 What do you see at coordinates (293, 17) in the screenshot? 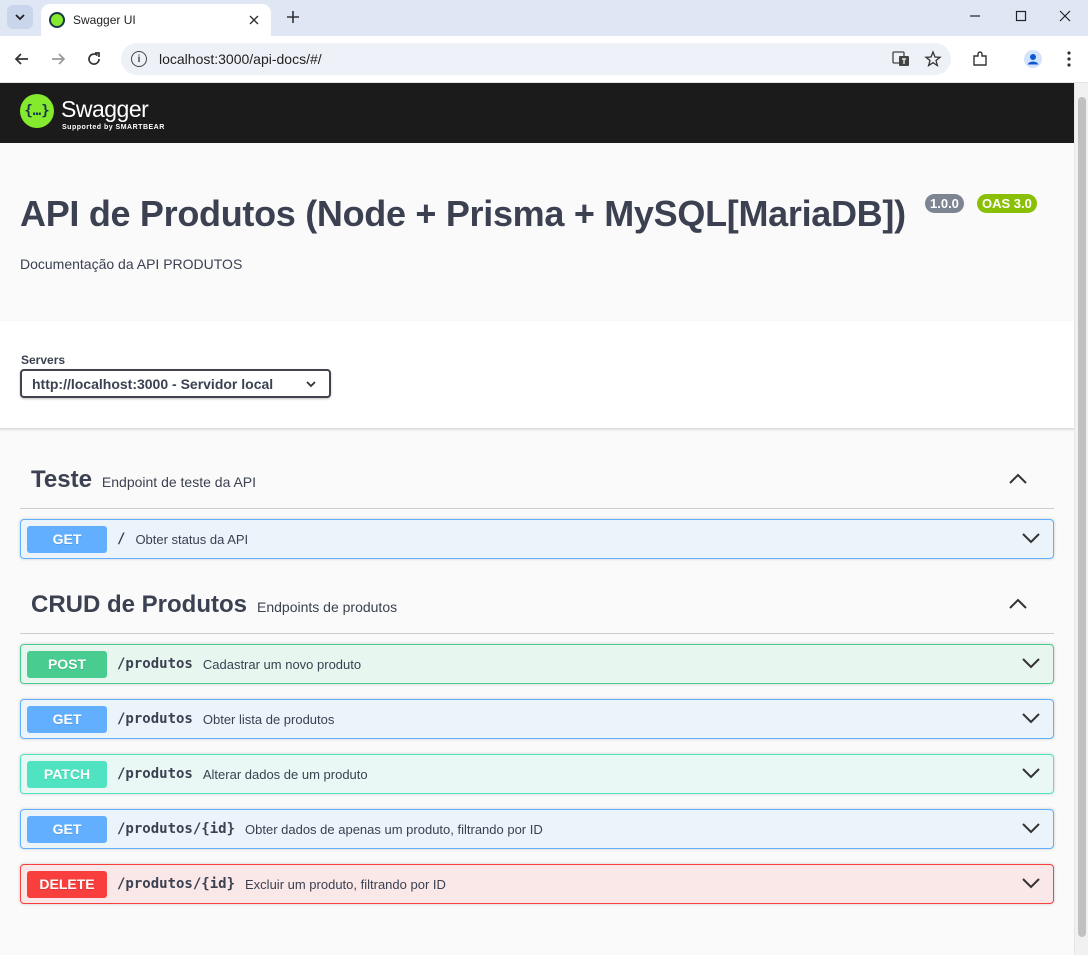
I see `new-tab-plus-icon` at bounding box center [293, 17].